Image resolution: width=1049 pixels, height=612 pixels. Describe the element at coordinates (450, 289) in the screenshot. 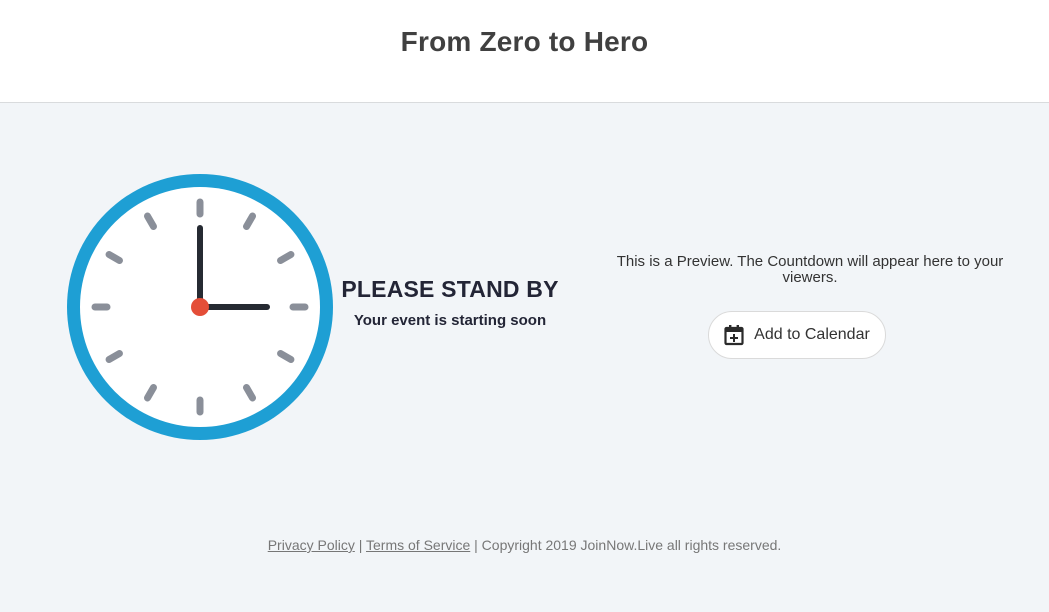

I see `standby-title: PLEASE STAND BY` at that location.